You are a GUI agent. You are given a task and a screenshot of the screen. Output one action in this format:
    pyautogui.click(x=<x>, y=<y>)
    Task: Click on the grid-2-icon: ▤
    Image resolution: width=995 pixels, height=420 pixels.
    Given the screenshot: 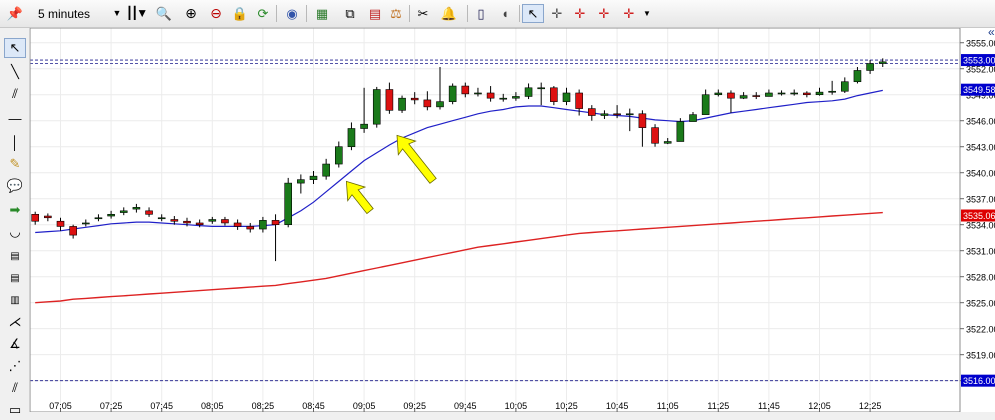 What is the action you would take?
    pyautogui.click(x=15, y=278)
    